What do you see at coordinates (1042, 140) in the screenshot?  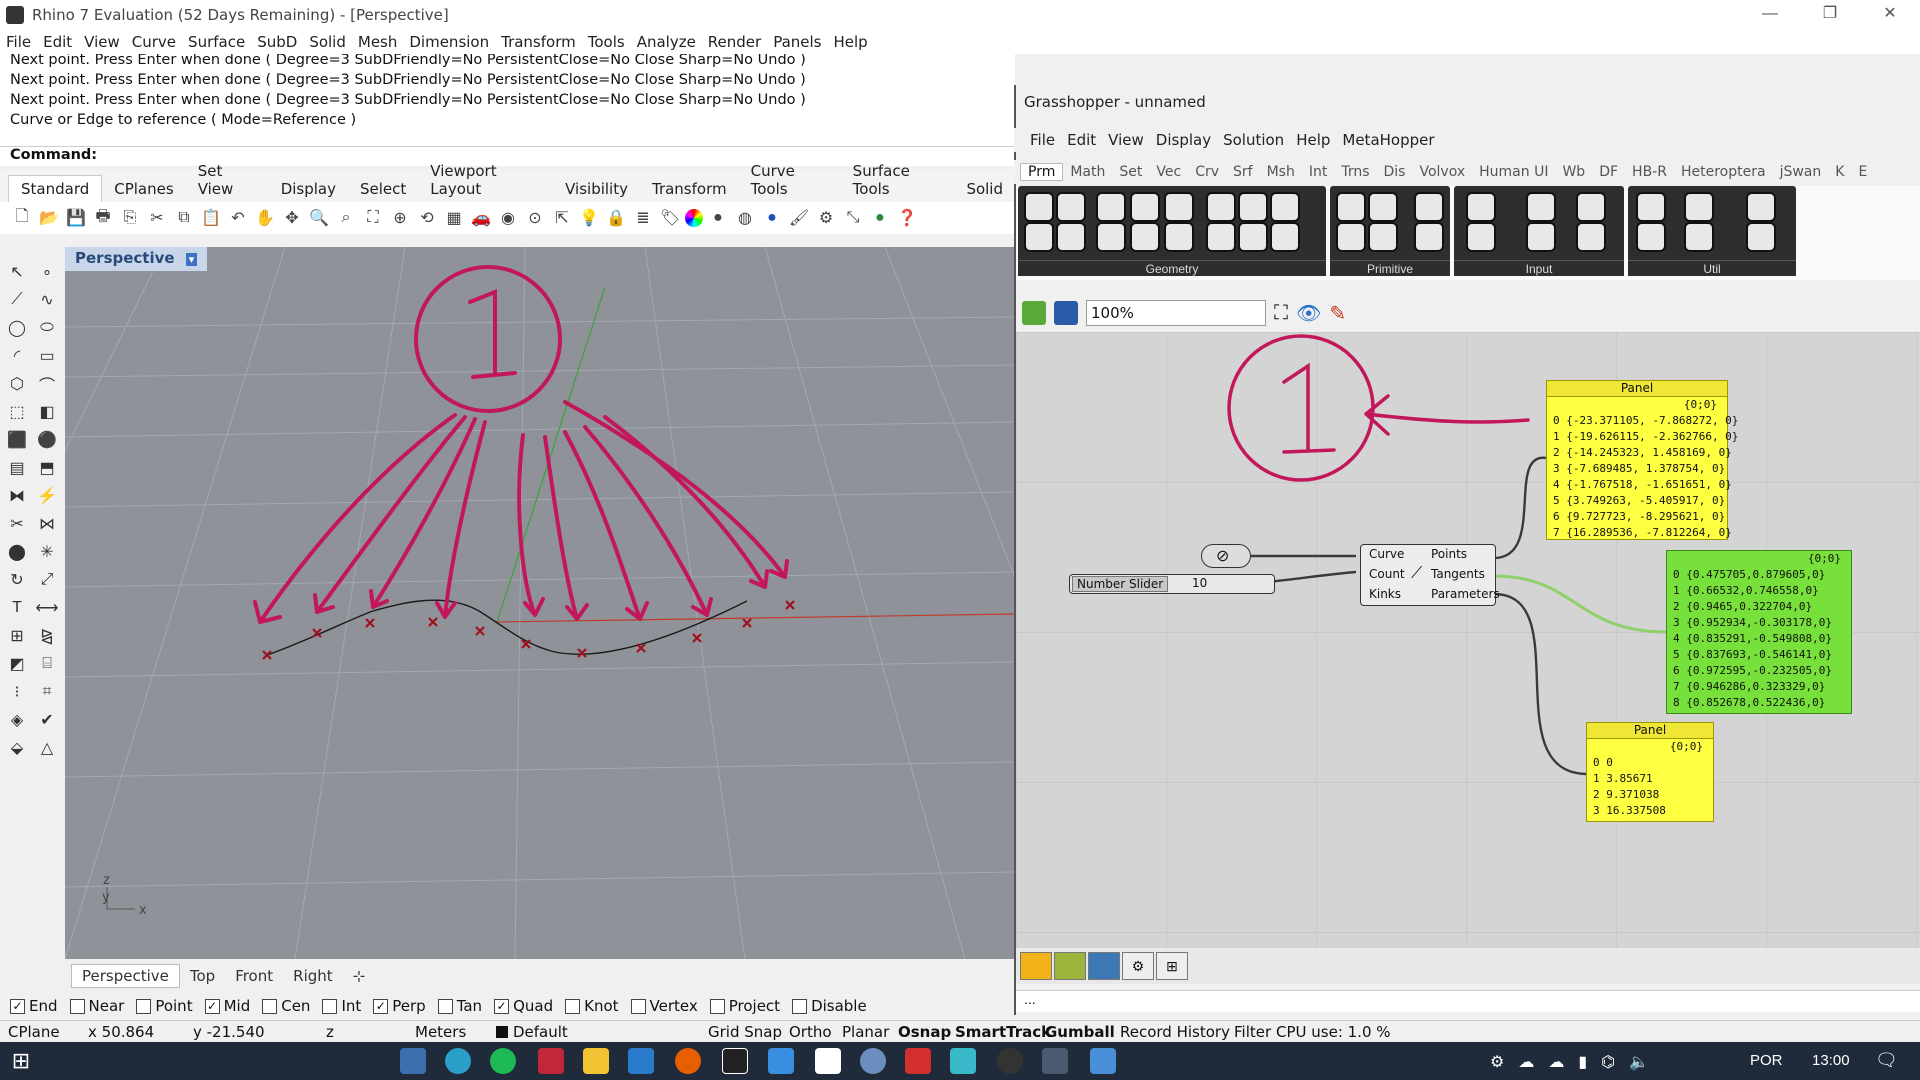 I see `gh-menu-file: File` at bounding box center [1042, 140].